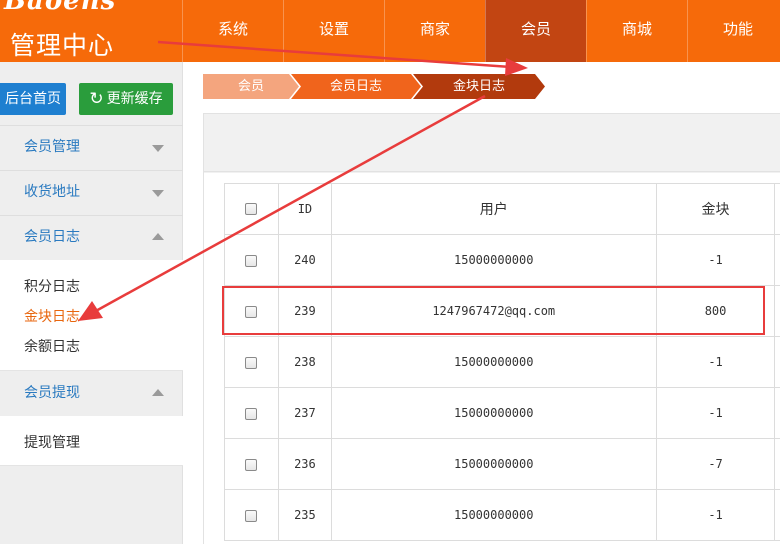 The height and width of the screenshot is (544, 780). I want to click on table-header-row: ID 用户 金块, so click(502, 209).